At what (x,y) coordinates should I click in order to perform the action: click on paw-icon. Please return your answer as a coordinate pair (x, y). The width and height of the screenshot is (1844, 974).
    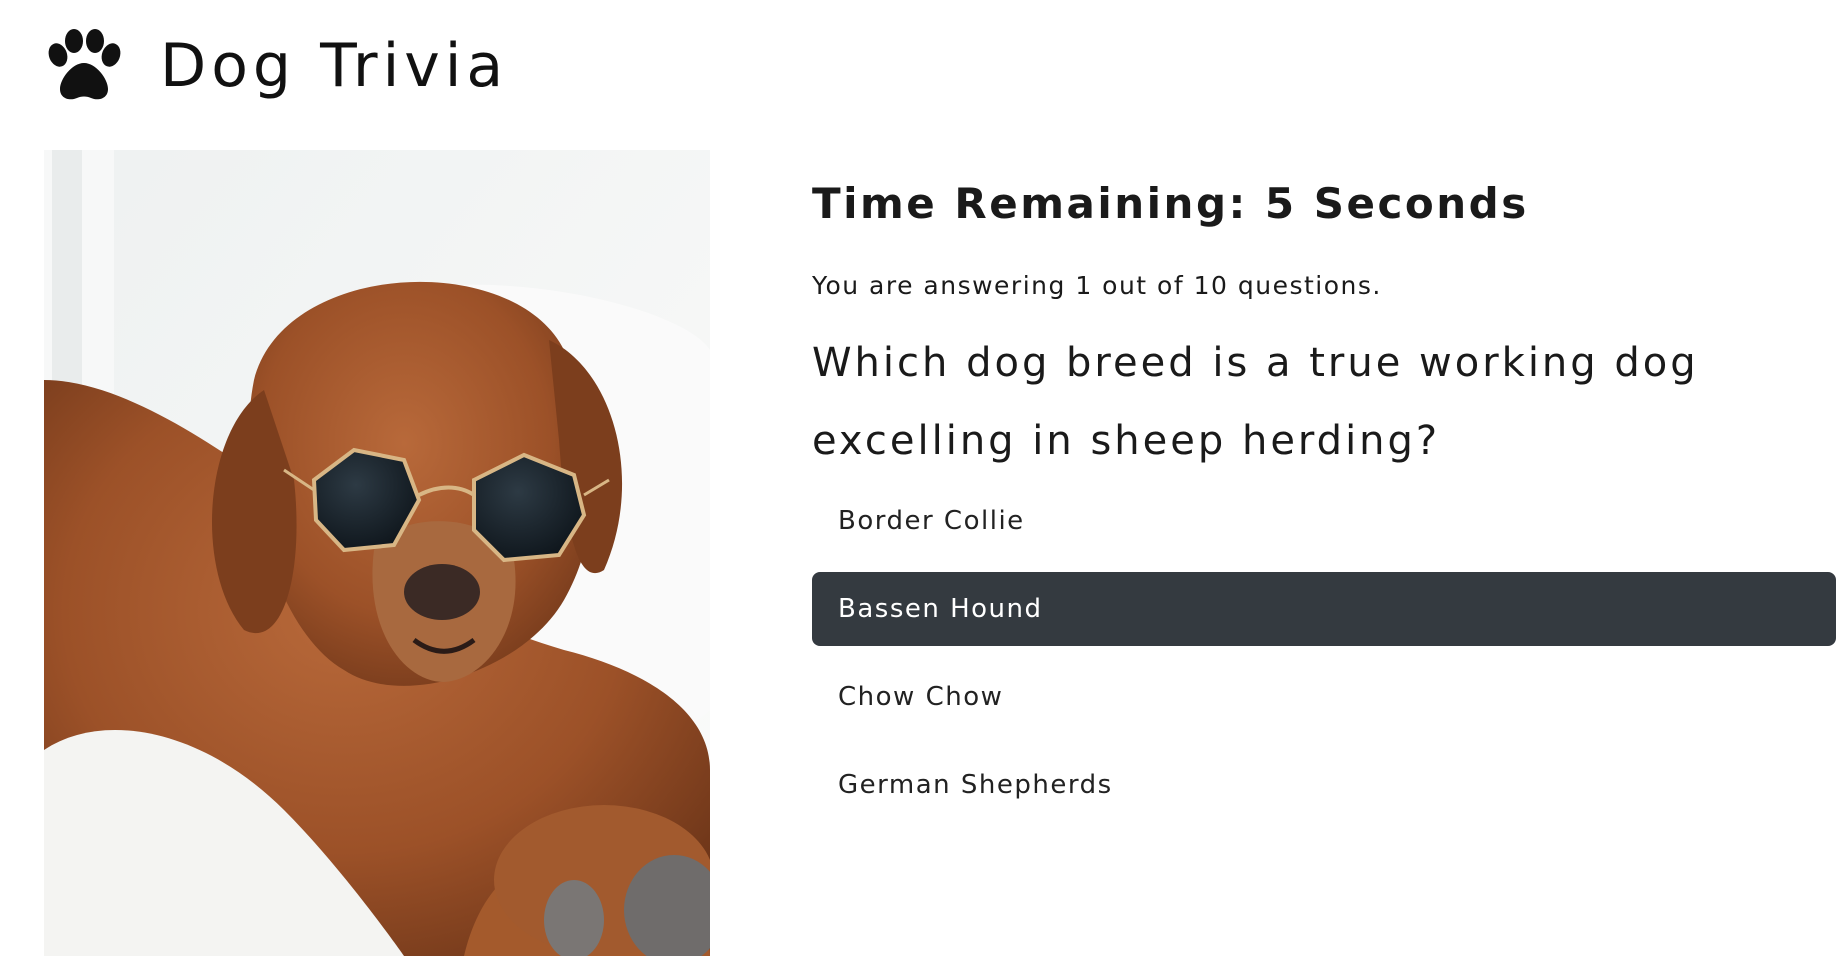
    Looking at the image, I should click on (84, 64).